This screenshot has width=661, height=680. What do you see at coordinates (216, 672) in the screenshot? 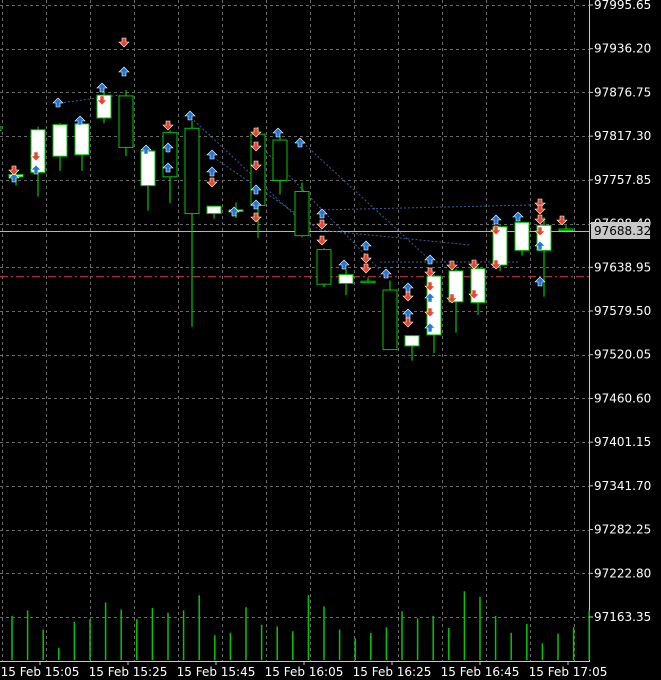
I see `time-tick-label: 15 Feb 15:45` at bounding box center [216, 672].